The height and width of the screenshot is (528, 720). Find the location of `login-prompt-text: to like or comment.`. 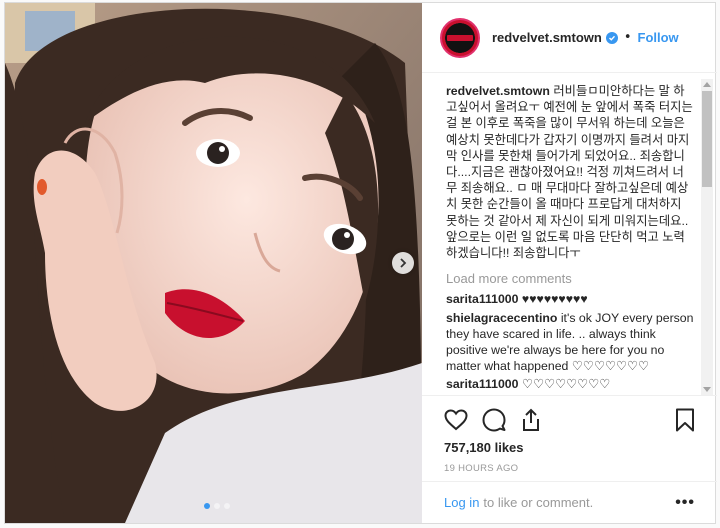

login-prompt-text: to like or comment. is located at coordinates (538, 502).